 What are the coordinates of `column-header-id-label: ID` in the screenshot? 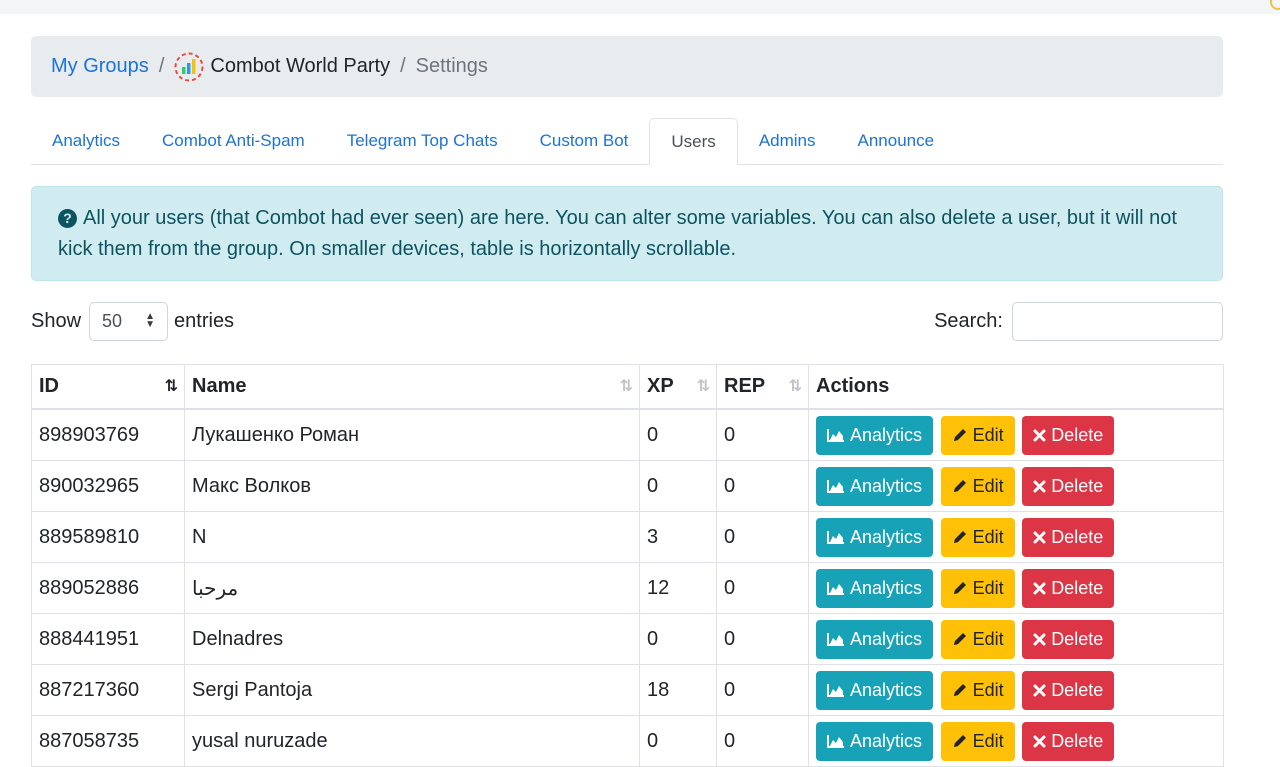 It's located at (49, 386).